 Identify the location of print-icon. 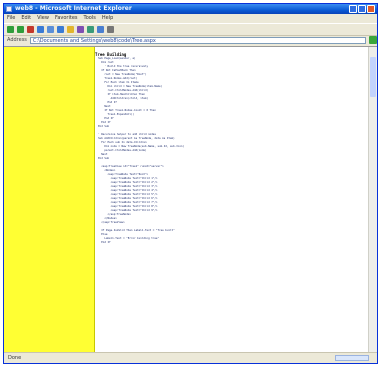
(110, 29).